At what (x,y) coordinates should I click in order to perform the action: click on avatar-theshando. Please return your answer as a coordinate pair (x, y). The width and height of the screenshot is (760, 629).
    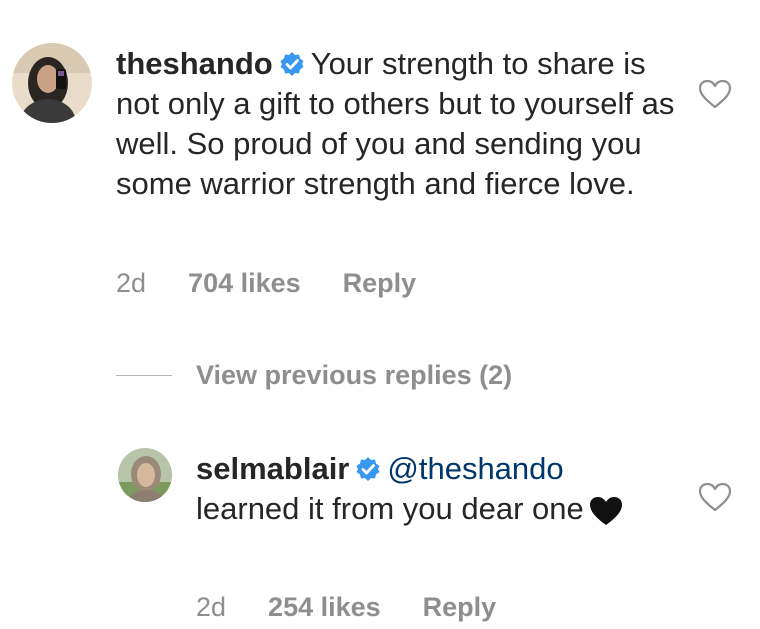
    Looking at the image, I should click on (52, 83).